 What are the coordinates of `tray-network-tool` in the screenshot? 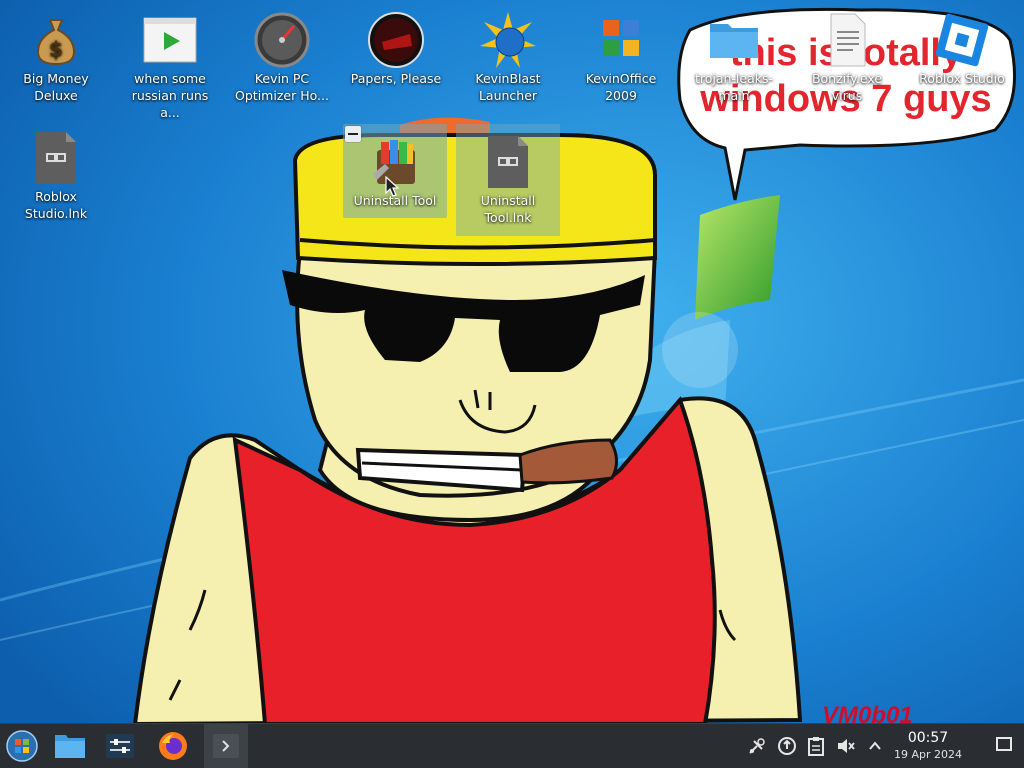 It's located at (757, 746).